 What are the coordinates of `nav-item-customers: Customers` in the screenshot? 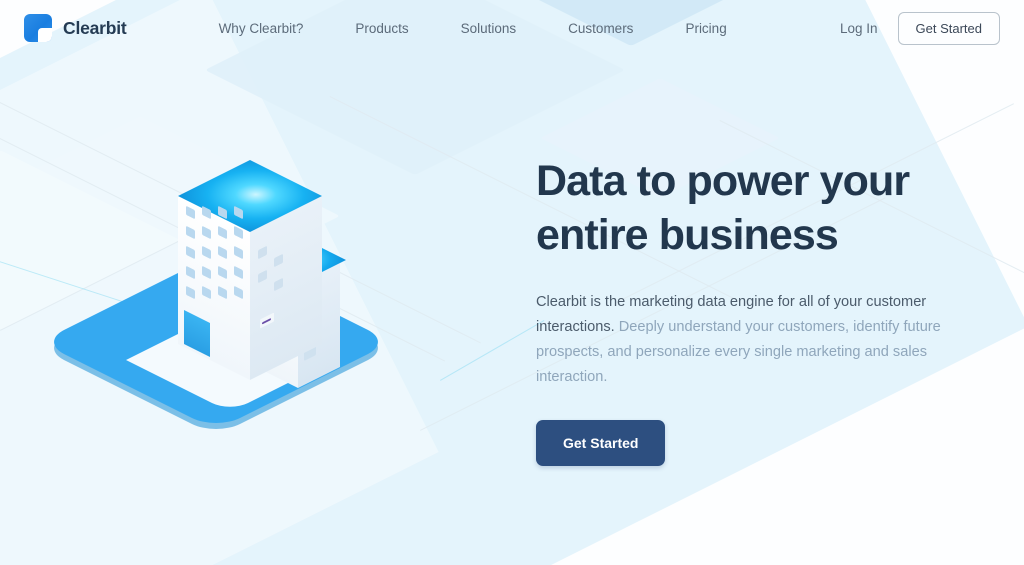 It's located at (600, 28).